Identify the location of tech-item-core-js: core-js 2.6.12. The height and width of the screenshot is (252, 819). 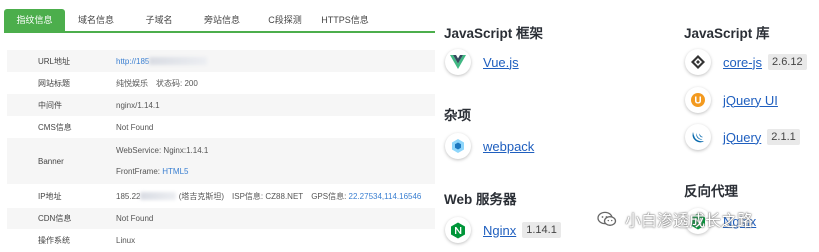
(746, 62).